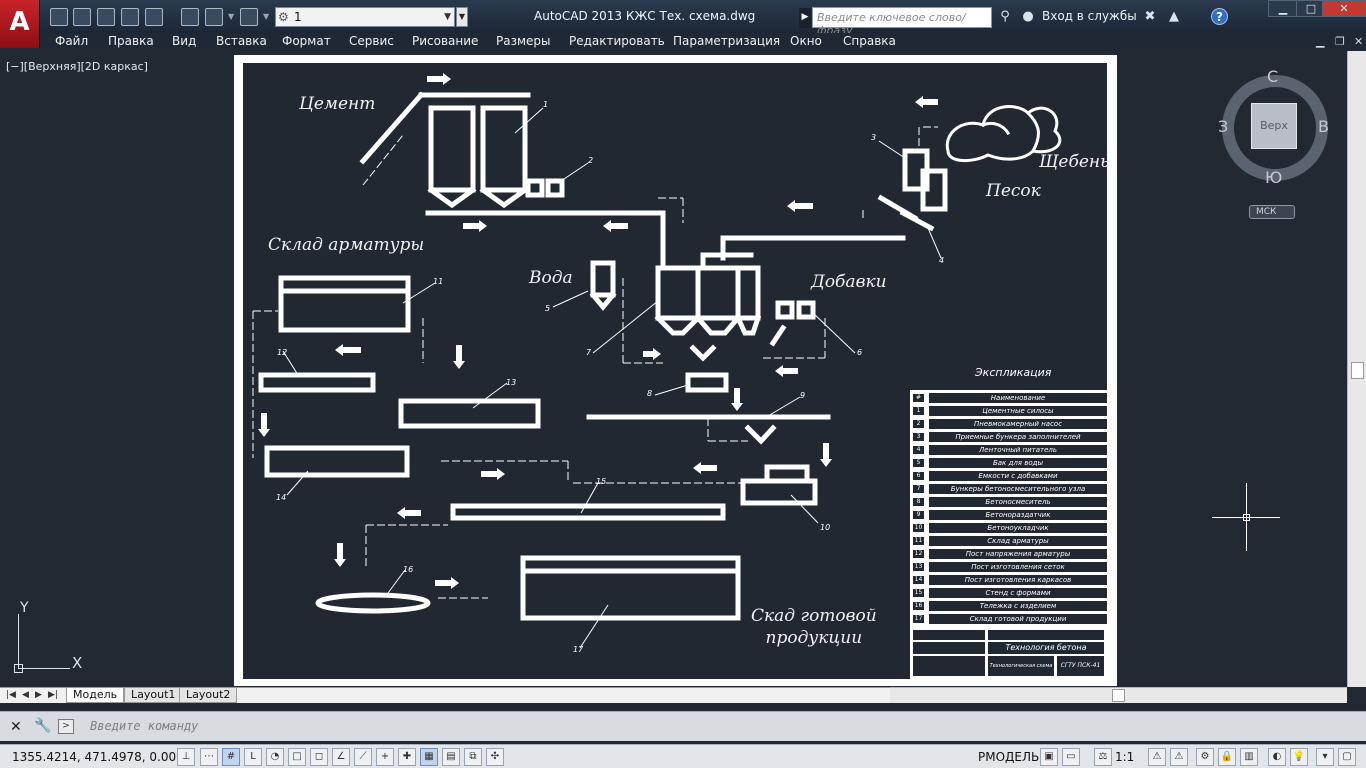  What do you see at coordinates (154, 17) in the screenshot?
I see `plot-icon` at bounding box center [154, 17].